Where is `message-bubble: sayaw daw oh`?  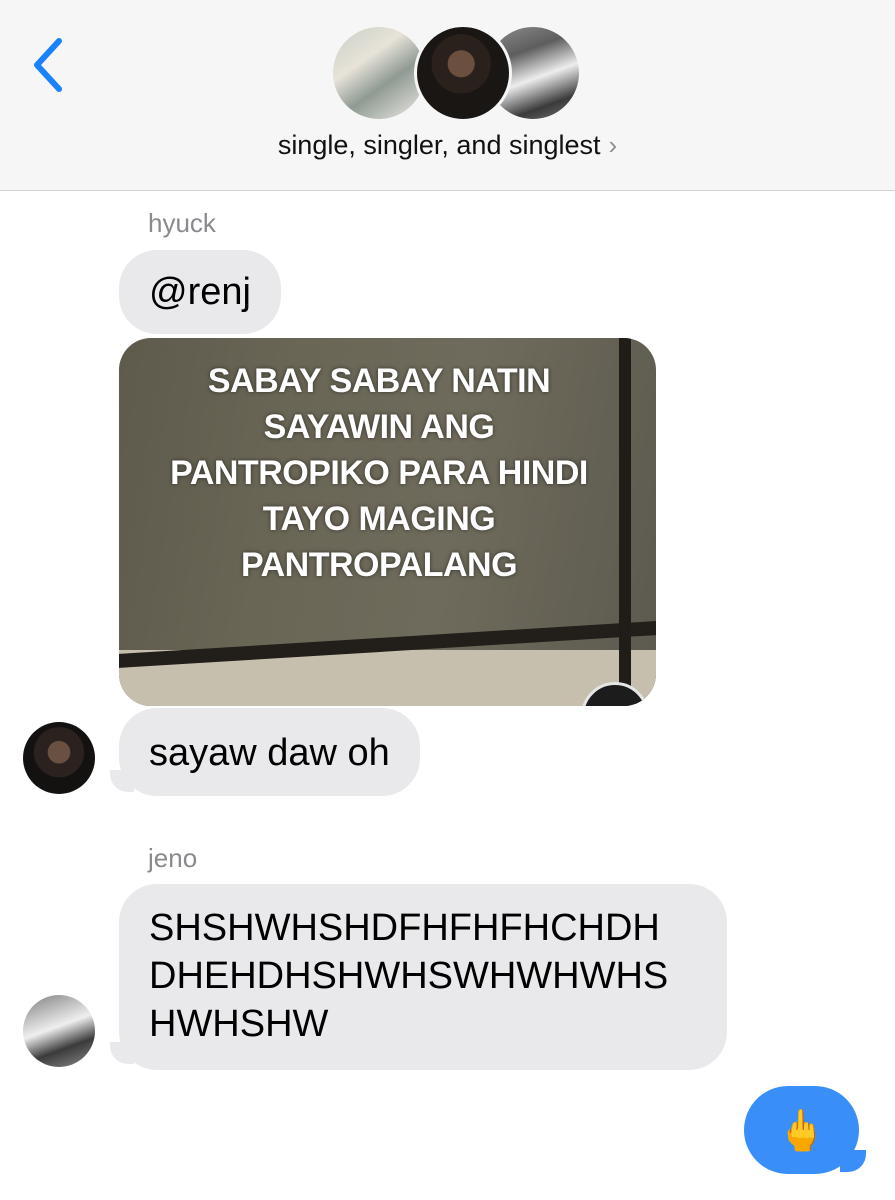 message-bubble: sayaw daw oh is located at coordinates (269, 752).